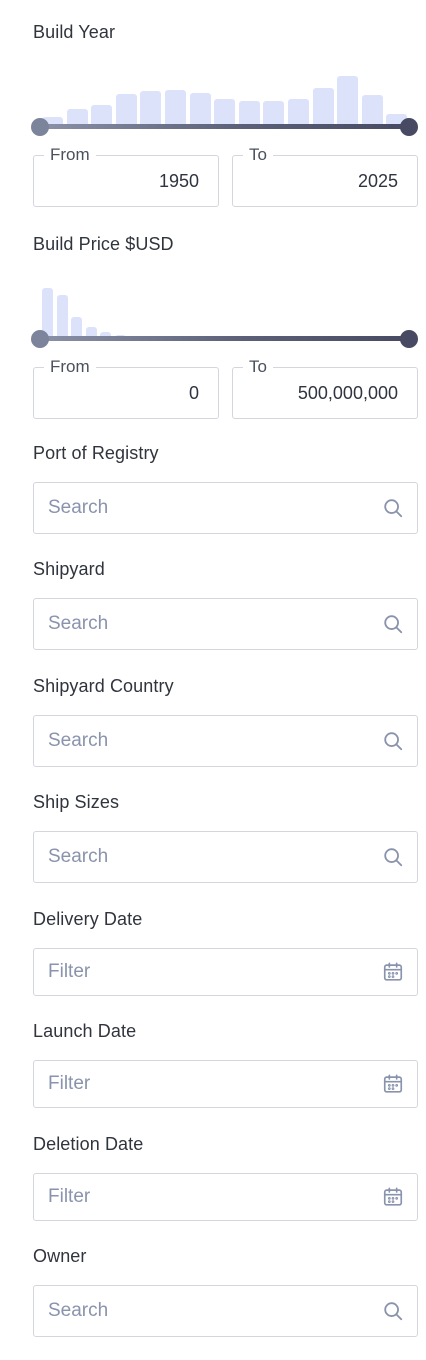 The height and width of the screenshot is (1360, 426). I want to click on port-of-registry-field, so click(225, 508).